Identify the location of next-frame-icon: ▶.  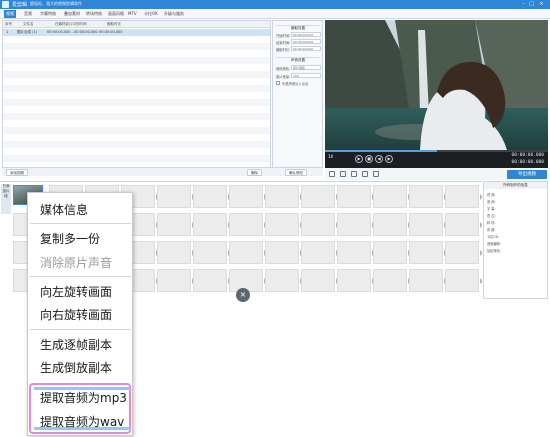
(389, 159).